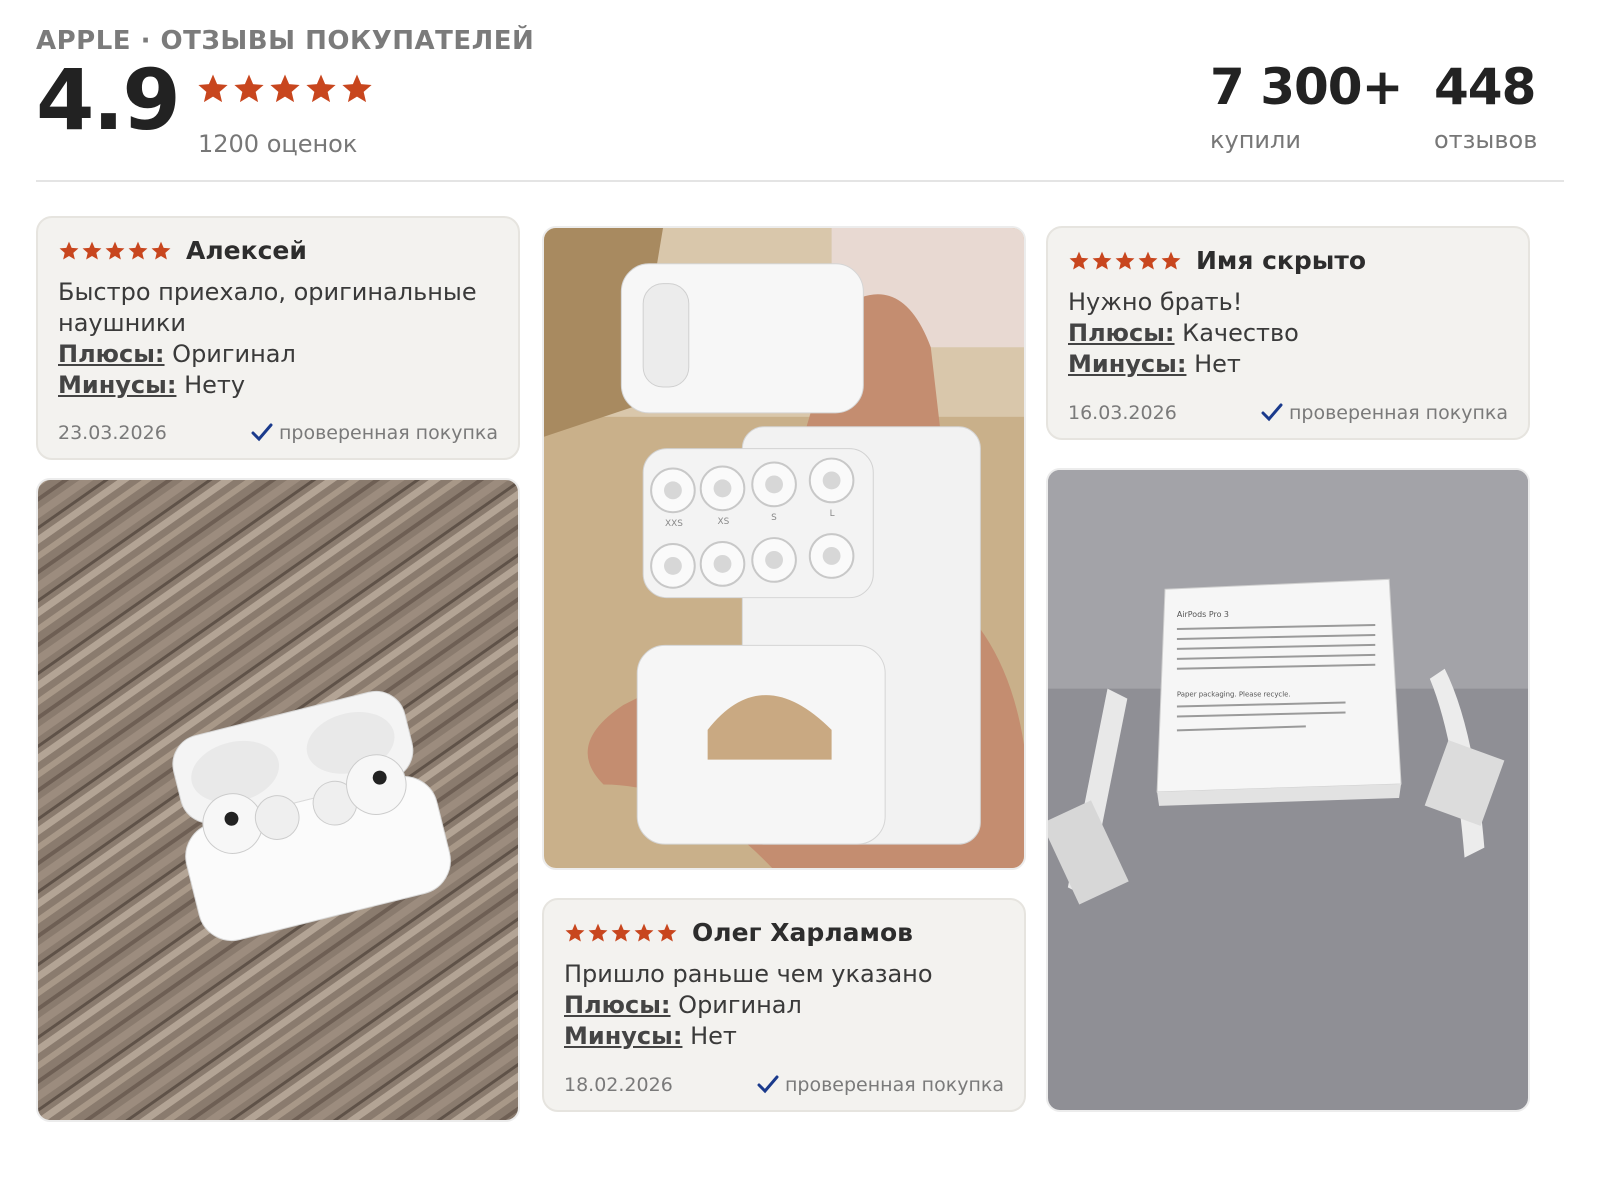  What do you see at coordinates (278, 385) in the screenshot?
I see `review-cons: Минусы: Нету` at bounding box center [278, 385].